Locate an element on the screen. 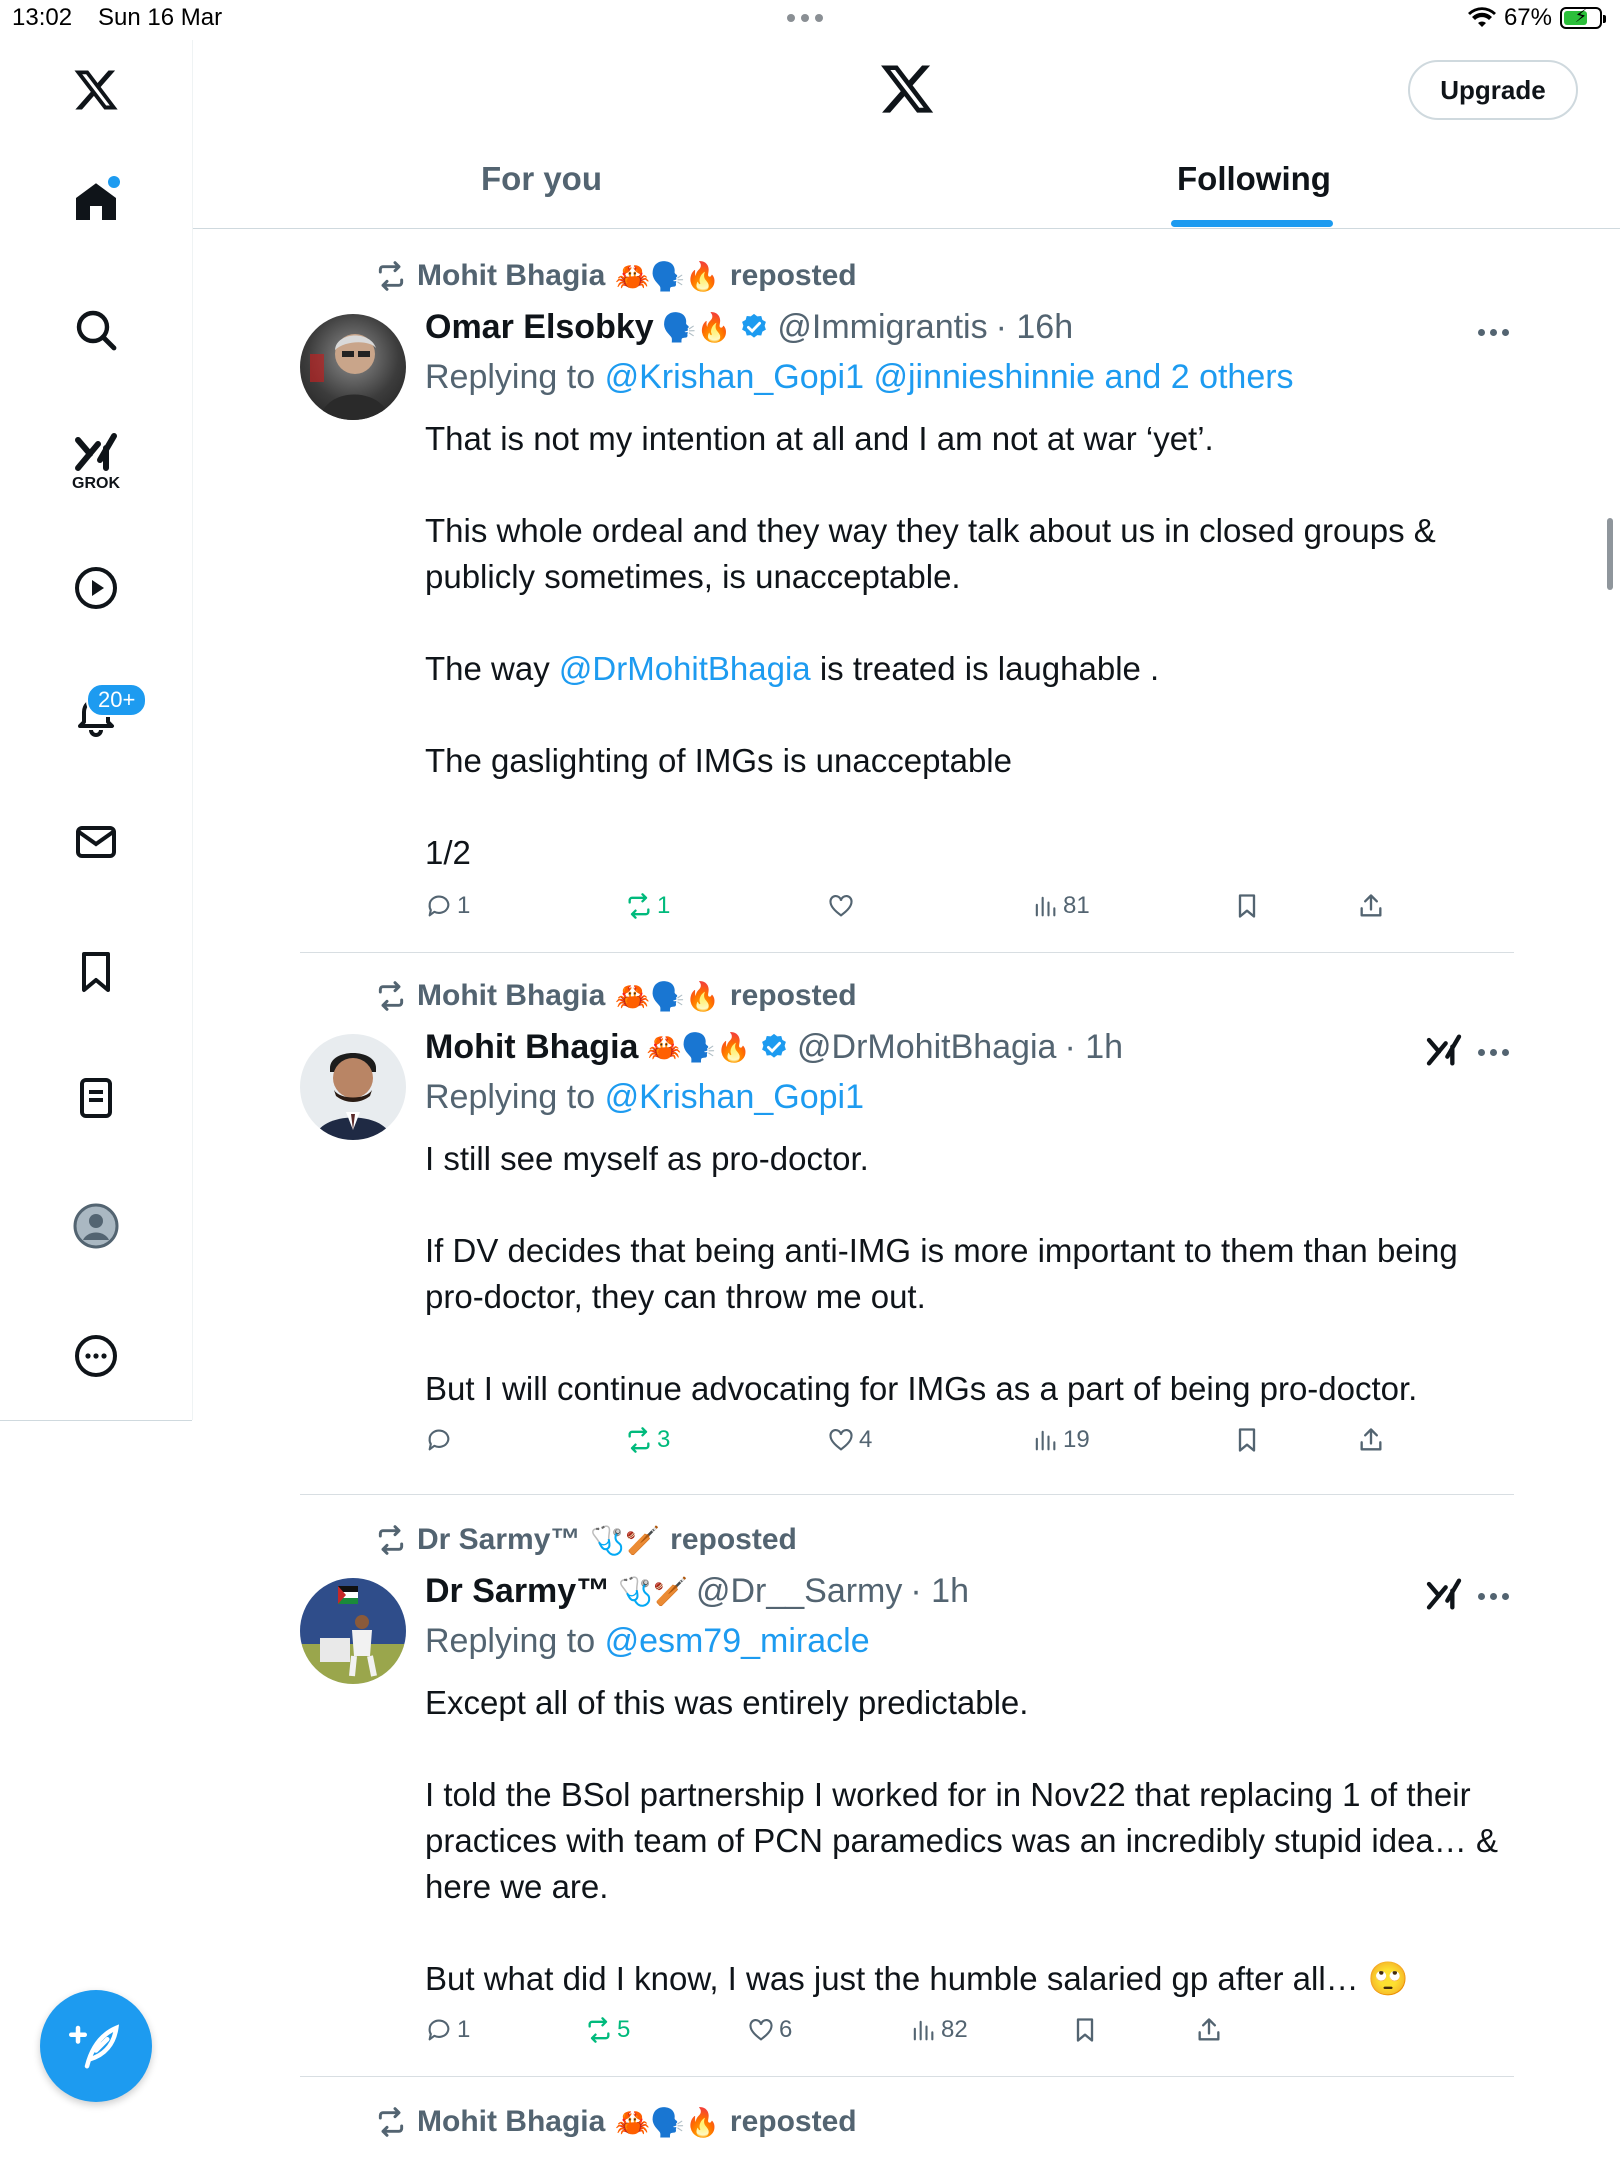  tweet: Mohit Bhagia 🦀🗣️🔥 reposted is located at coordinates (907, 2130).